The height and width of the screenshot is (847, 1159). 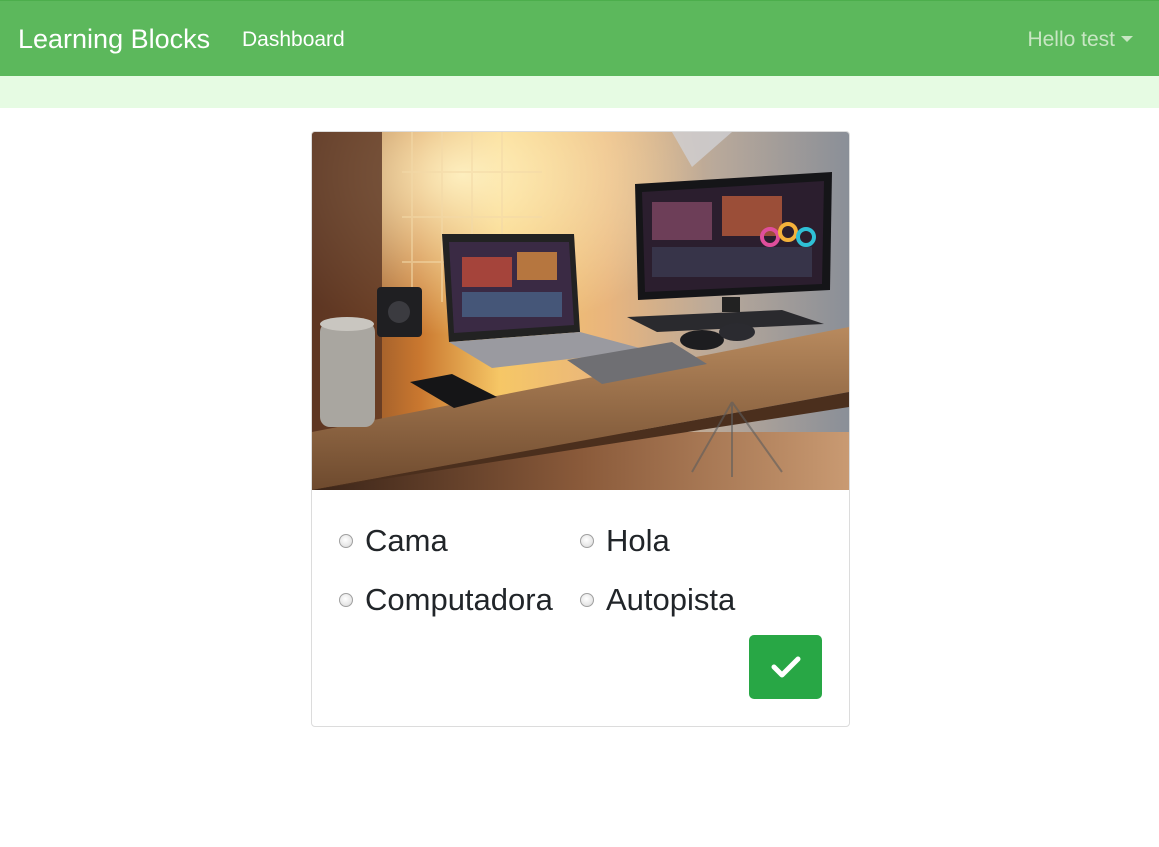 I want to click on option-hola-label: Hola, so click(x=638, y=540).